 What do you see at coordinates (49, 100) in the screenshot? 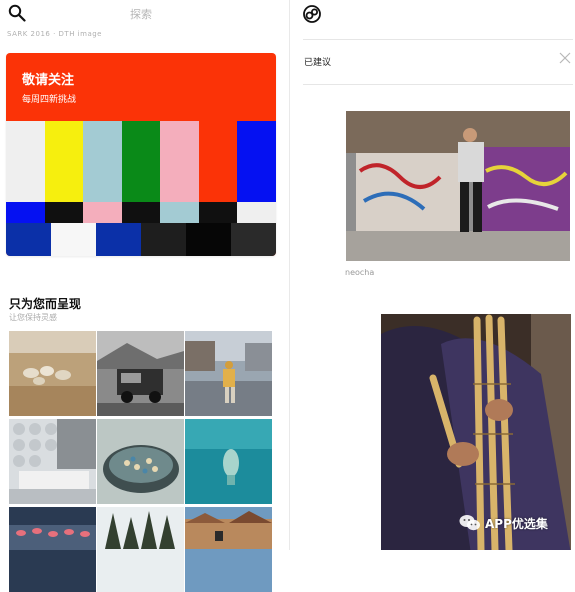
I see `promo-subtitle: 每周四新挑战` at bounding box center [49, 100].